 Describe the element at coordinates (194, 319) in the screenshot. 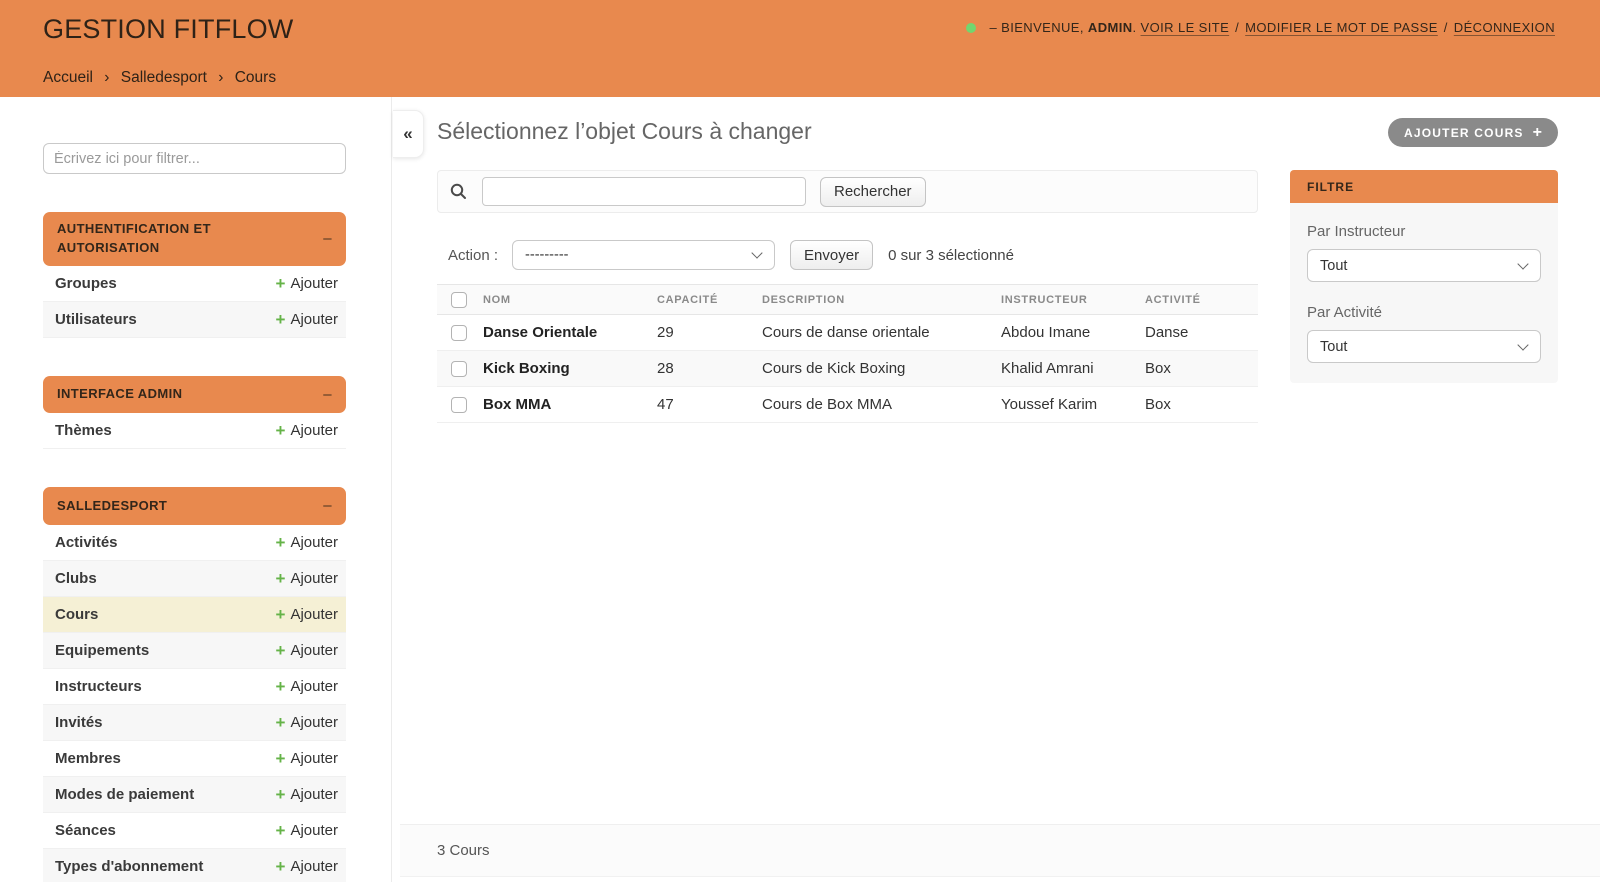

I see `sidebar-item-utilisateurs: Utilisateurs + Ajouter` at that location.